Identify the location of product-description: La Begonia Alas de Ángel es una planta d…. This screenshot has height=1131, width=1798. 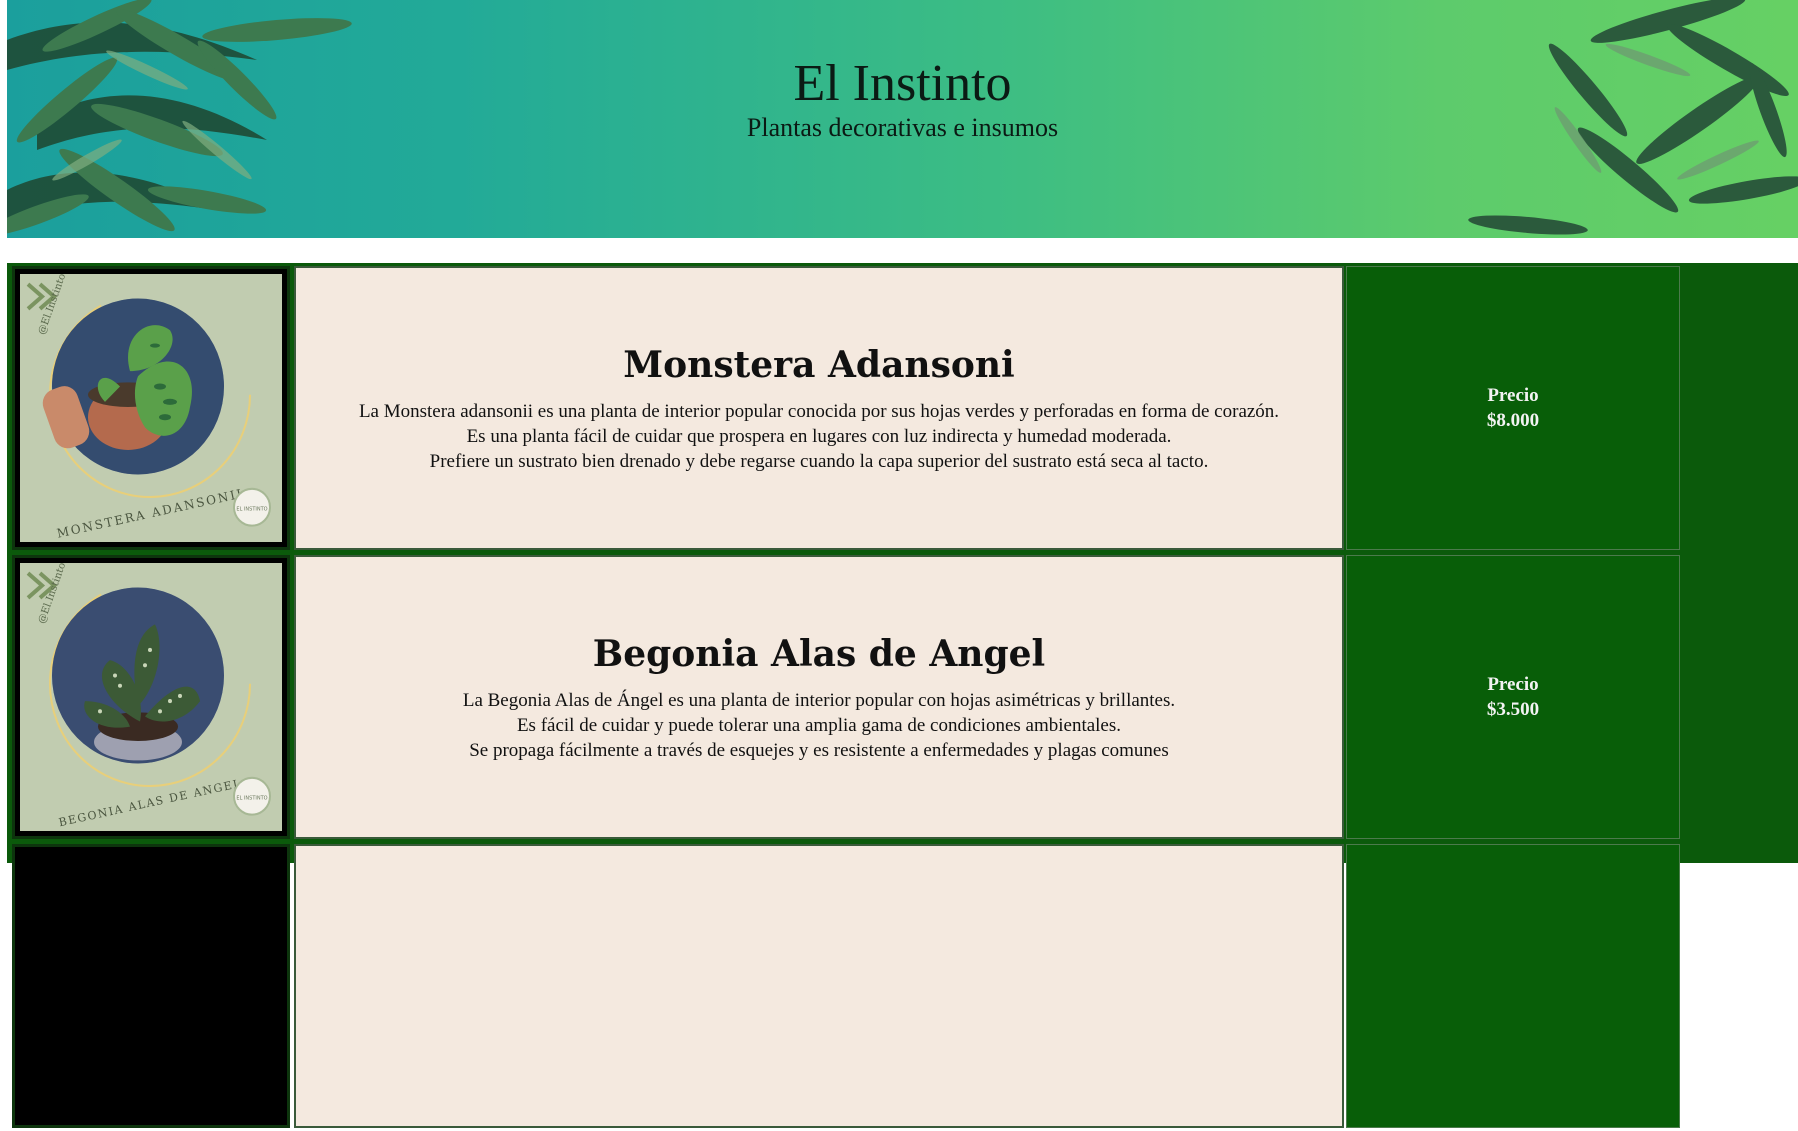
(819, 725).